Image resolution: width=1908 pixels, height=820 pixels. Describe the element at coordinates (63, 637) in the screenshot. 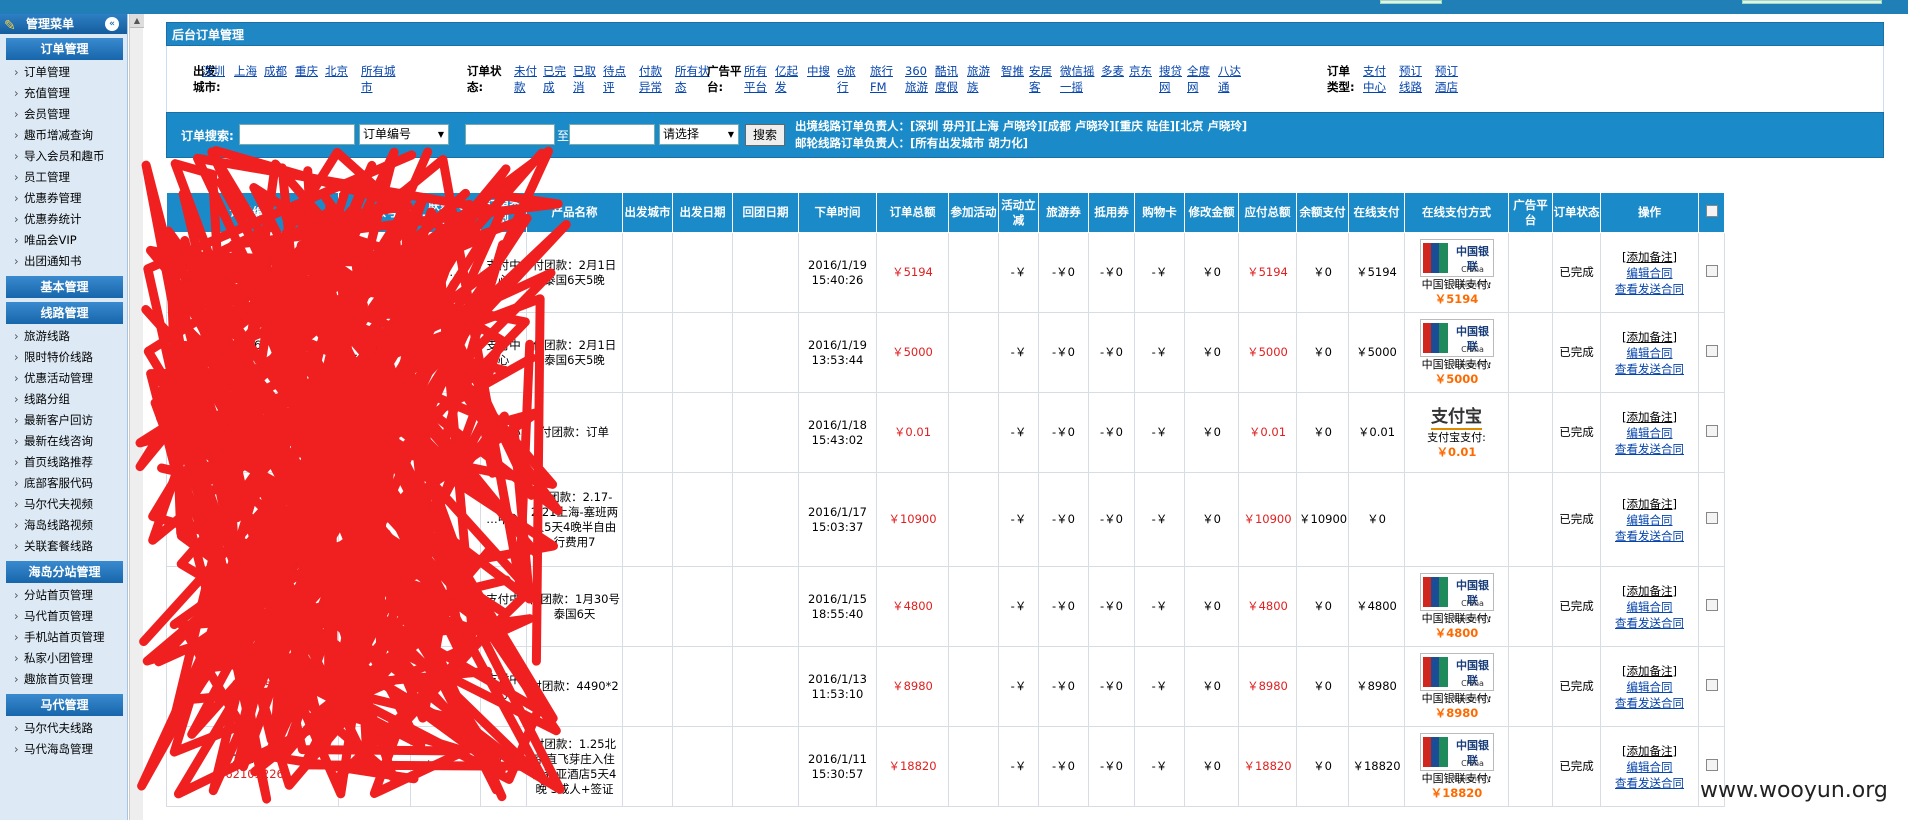

I see `sidebar-item: 手机站首页管理` at that location.